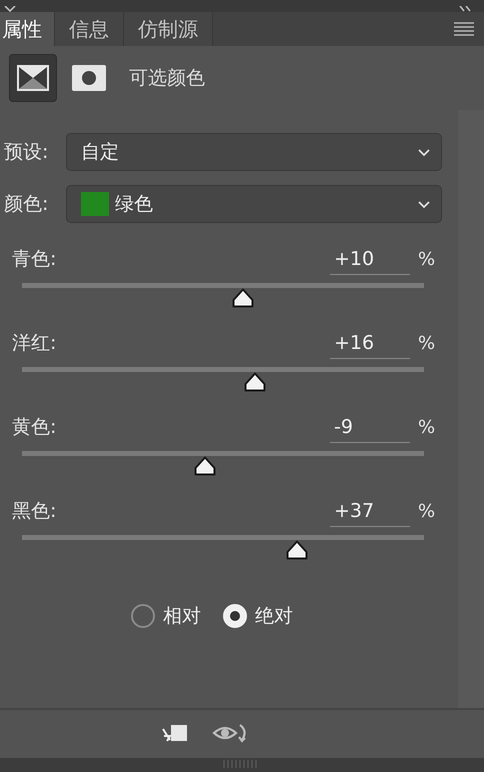 The image size is (484, 772). I want to click on mask-icon, so click(89, 78).